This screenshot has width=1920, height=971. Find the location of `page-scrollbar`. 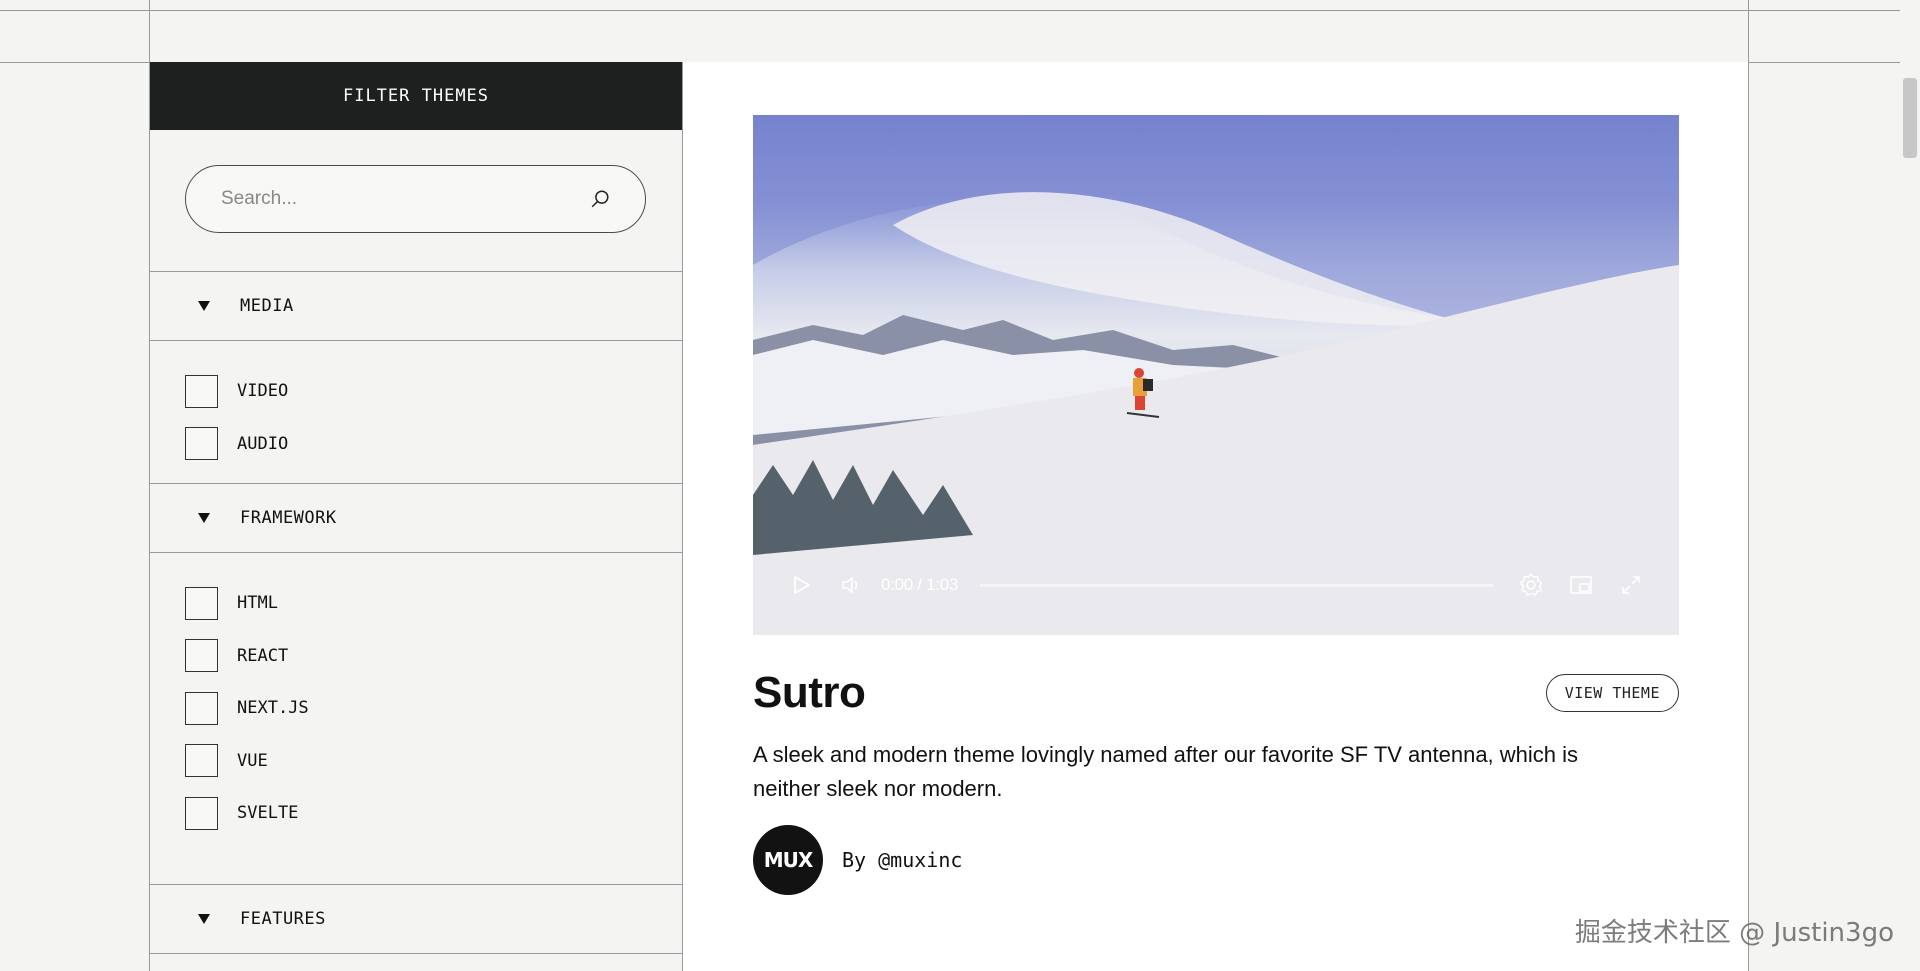

page-scrollbar is located at coordinates (1910, 485).